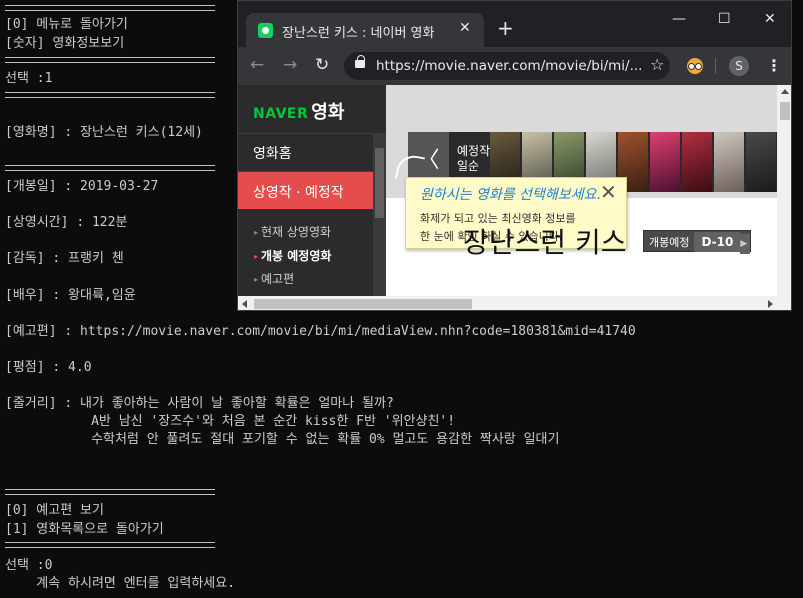  What do you see at coordinates (358, 33) in the screenshot?
I see `tab-title: 장난스런 키스 : 네이버 영화` at bounding box center [358, 33].